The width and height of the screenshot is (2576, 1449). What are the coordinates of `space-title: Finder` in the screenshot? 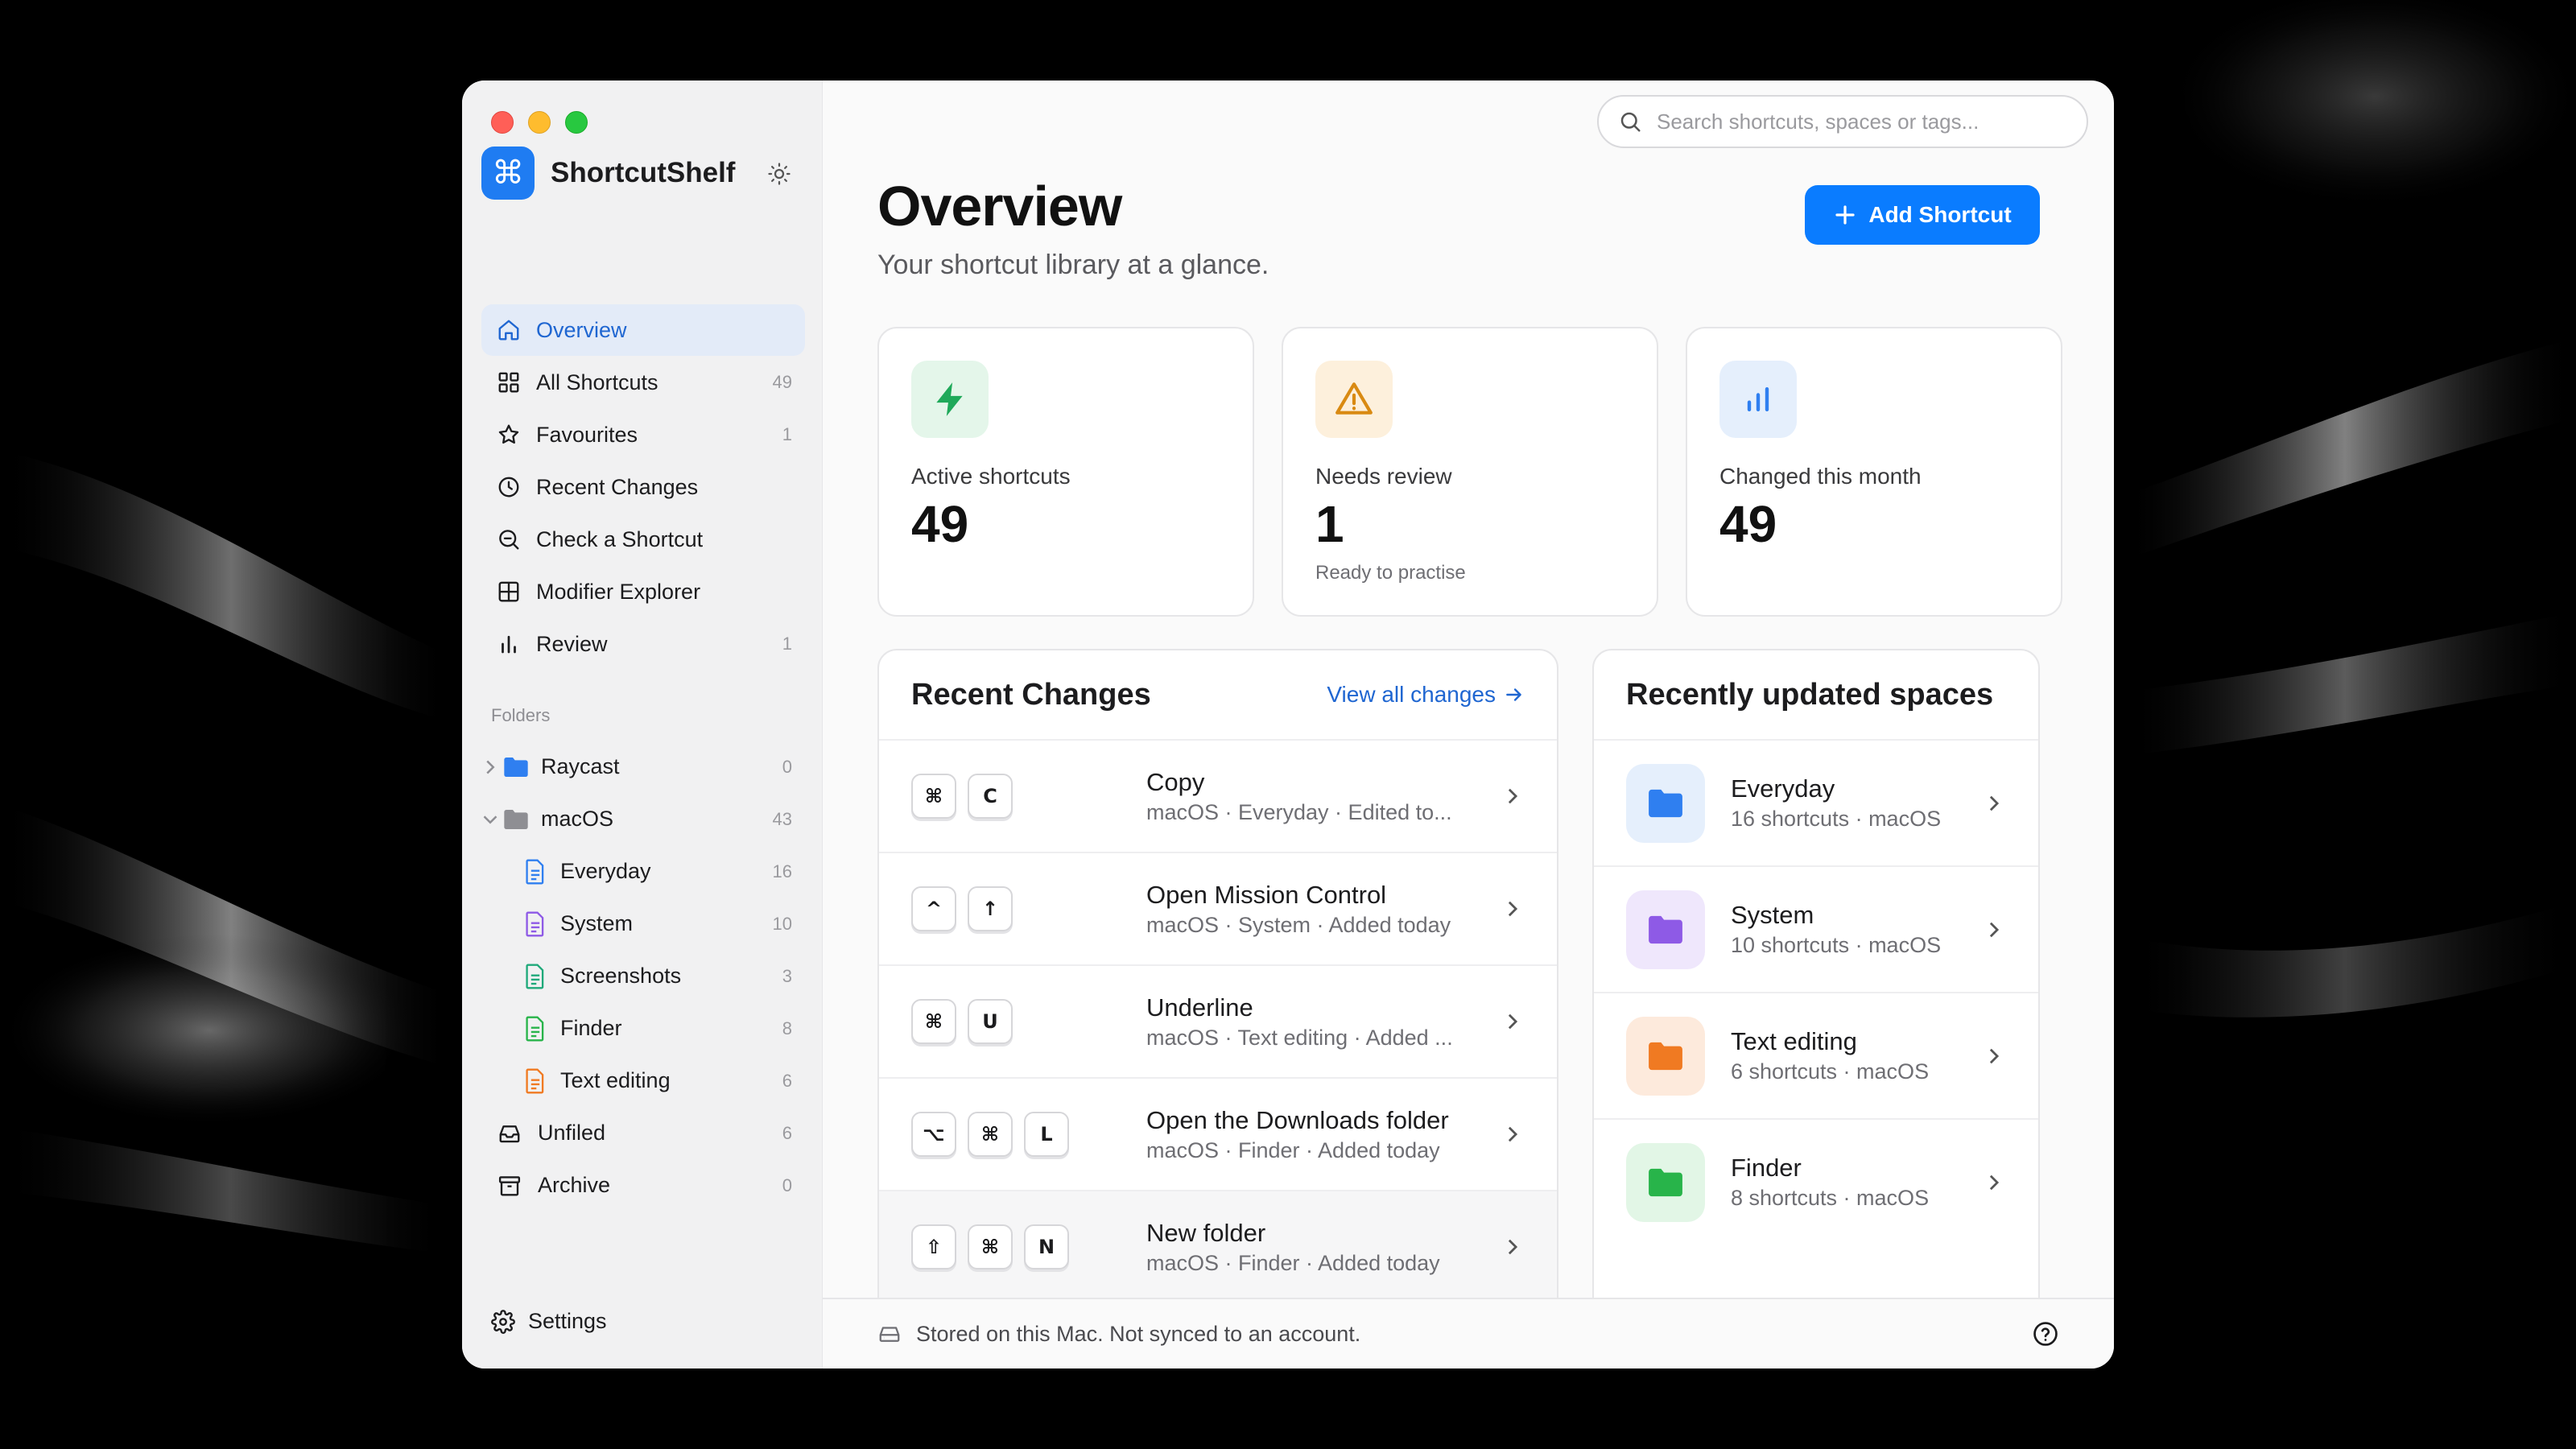 It's located at (1767, 1168).